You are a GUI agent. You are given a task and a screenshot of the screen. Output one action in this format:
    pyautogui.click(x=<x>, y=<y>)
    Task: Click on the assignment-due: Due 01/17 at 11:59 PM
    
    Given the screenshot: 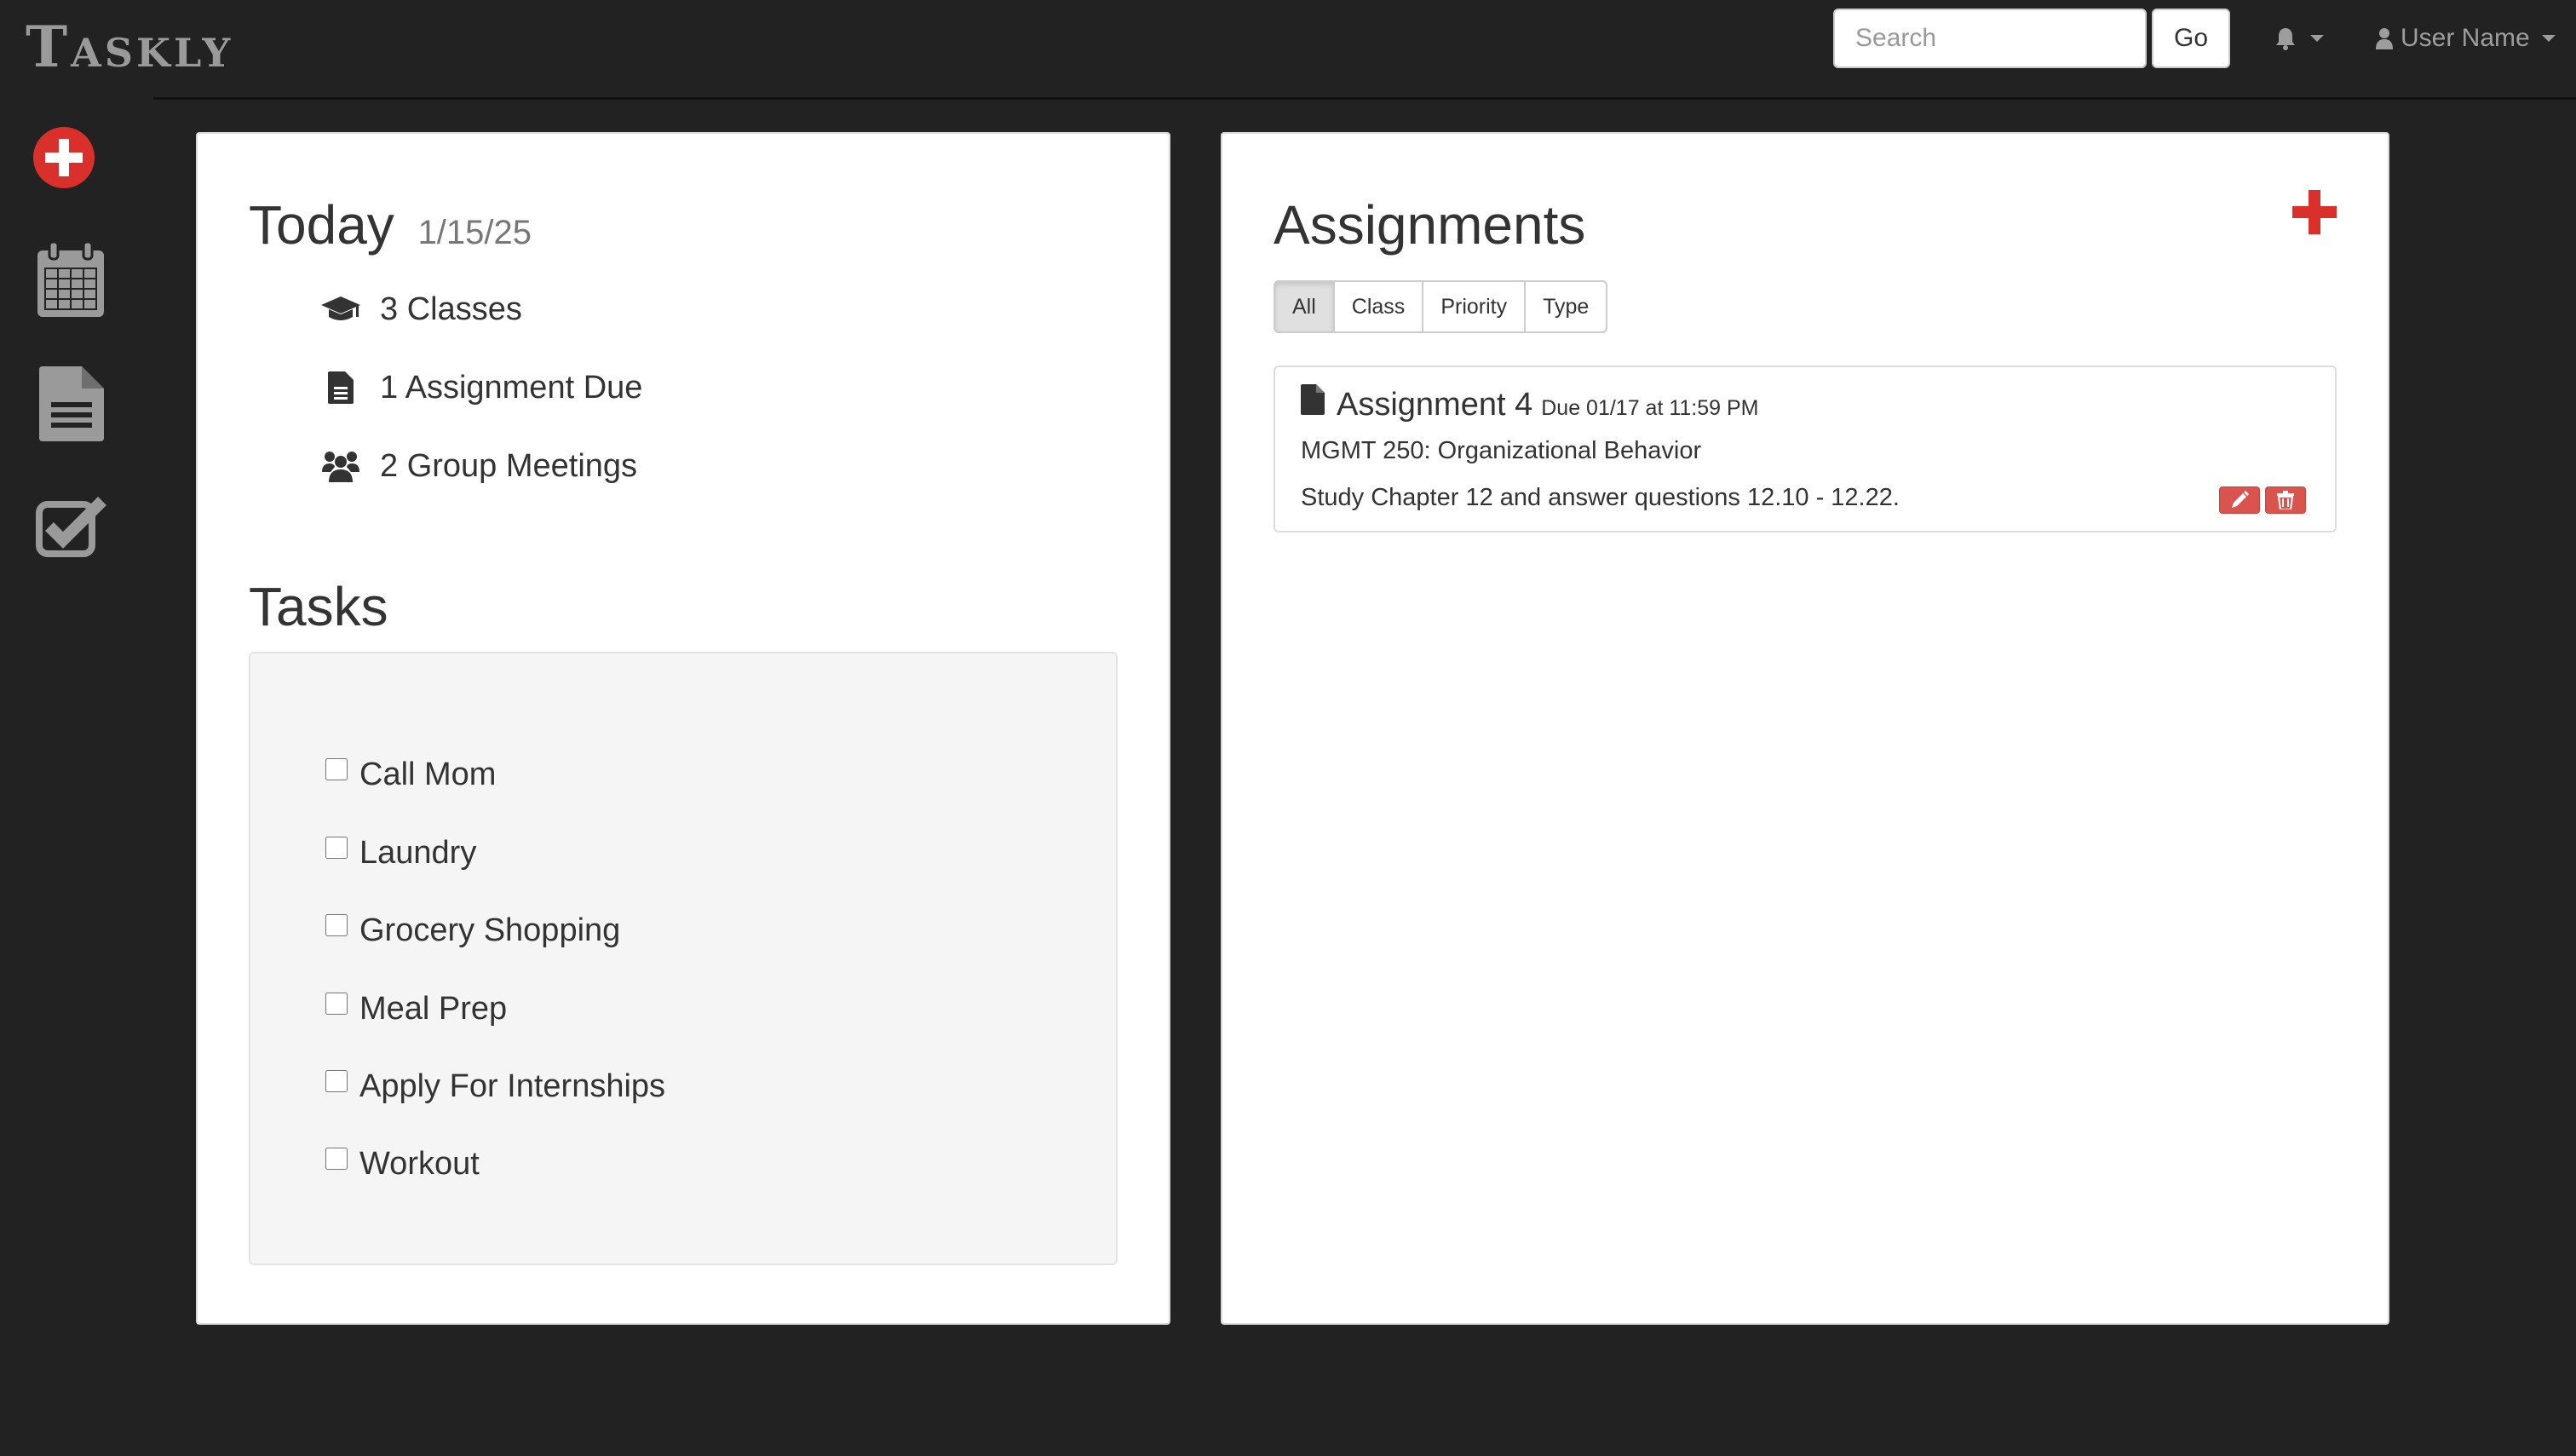 What is the action you would take?
    pyautogui.click(x=1650, y=408)
    